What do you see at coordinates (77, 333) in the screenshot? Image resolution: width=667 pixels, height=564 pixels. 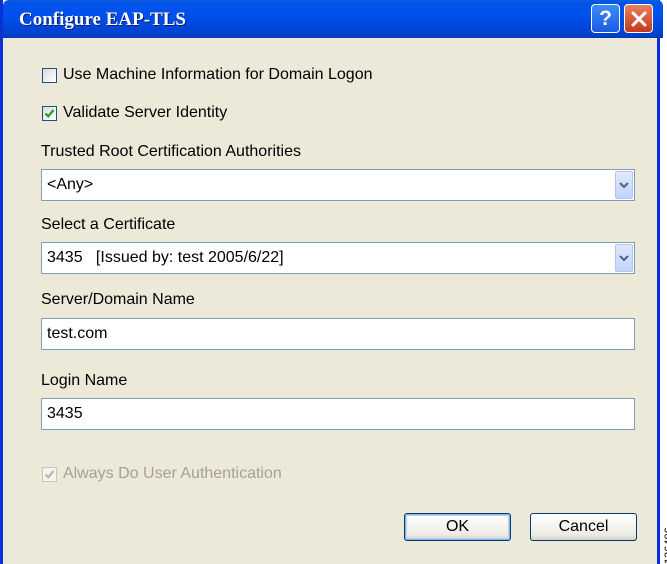 I see `server-domain-value: test.com` at bounding box center [77, 333].